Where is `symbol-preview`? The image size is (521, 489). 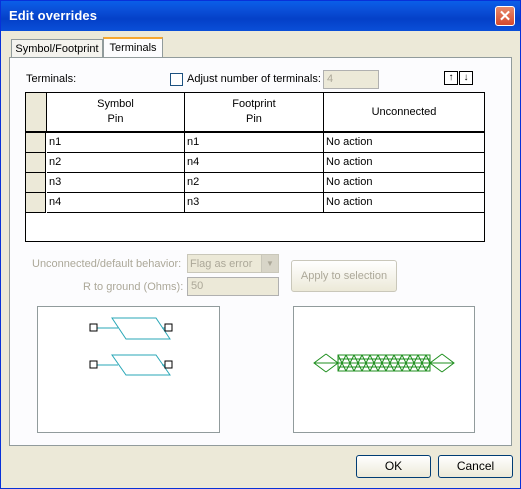 symbol-preview is located at coordinates (128, 369).